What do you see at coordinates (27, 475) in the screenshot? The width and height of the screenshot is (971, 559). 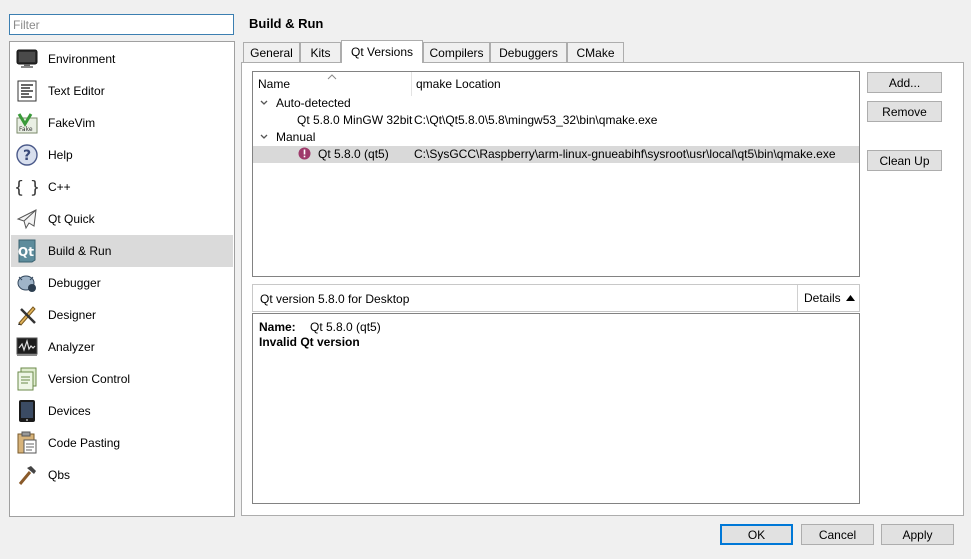 I see `hammer-icon` at bounding box center [27, 475].